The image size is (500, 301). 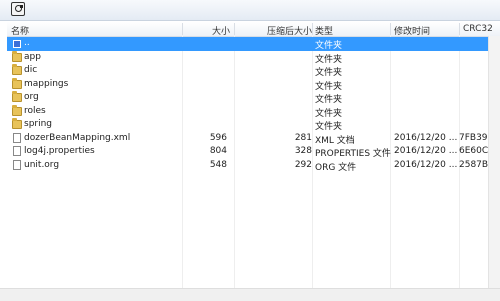 I want to click on column-packed-size: 压缩后大小, so click(x=289, y=30).